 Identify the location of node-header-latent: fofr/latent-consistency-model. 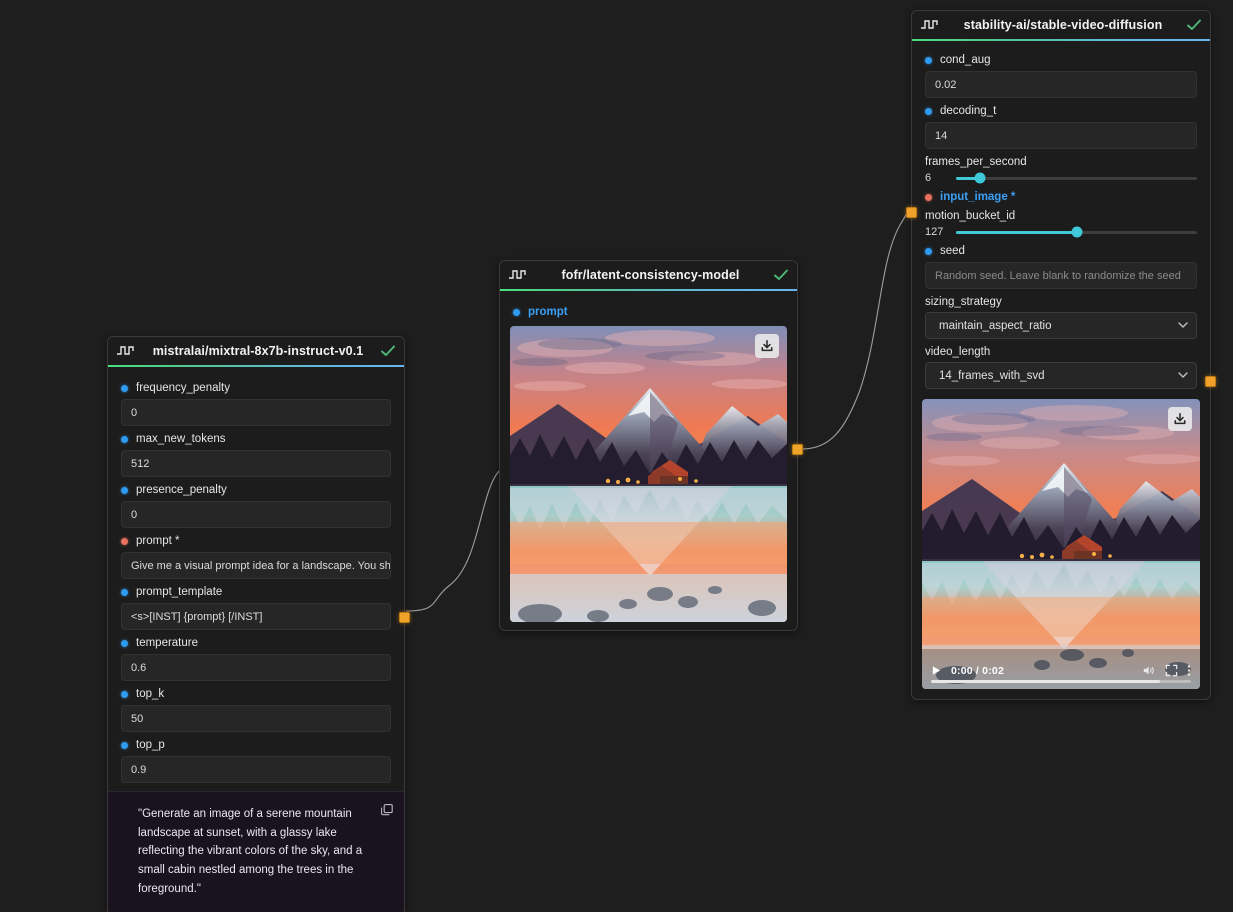
(648, 275).